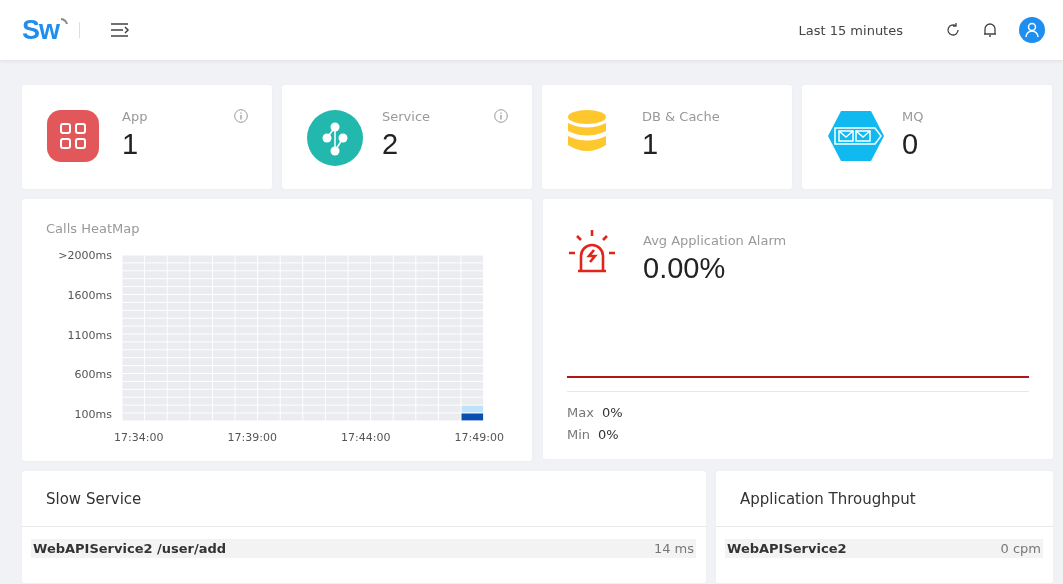 The height and width of the screenshot is (584, 1063). Describe the element at coordinates (715, 240) in the screenshot. I see `card-title: Avg Application Alarm` at that location.